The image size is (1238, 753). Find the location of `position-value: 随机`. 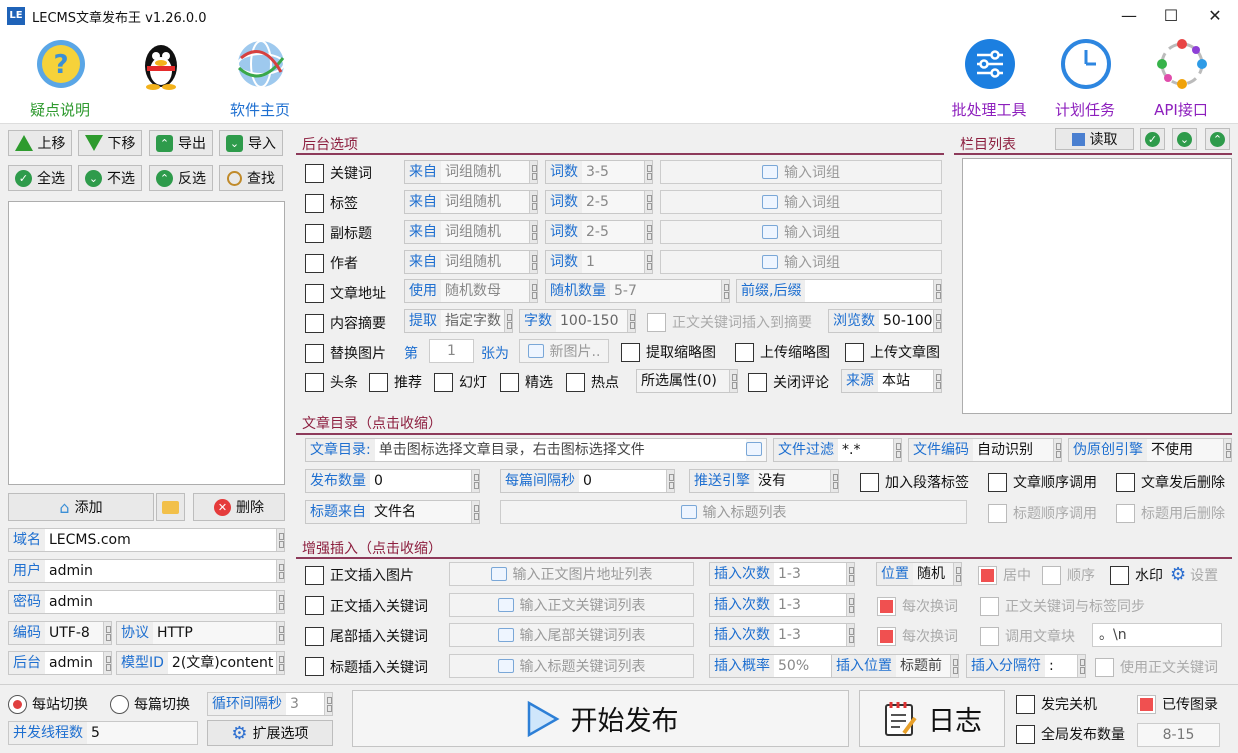

position-value: 随机 is located at coordinates (933, 574).